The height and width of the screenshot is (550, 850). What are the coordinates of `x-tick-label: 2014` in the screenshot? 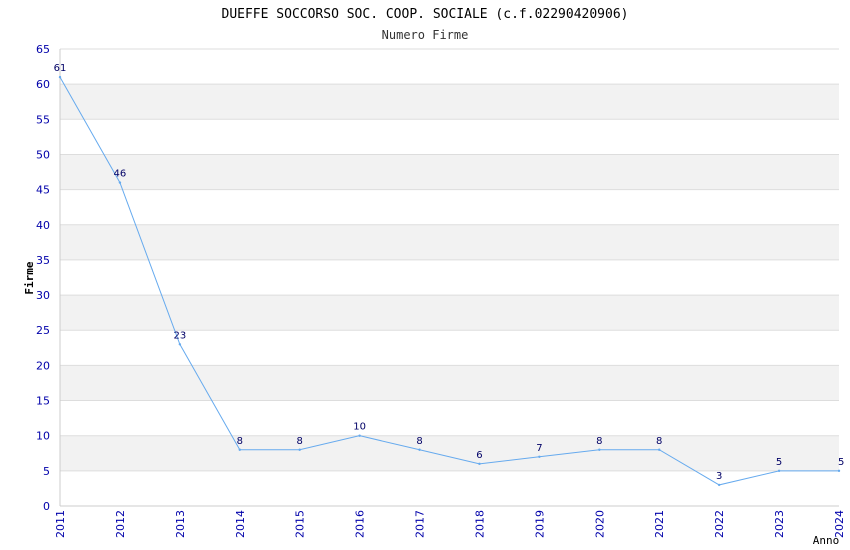 It's located at (240, 524).